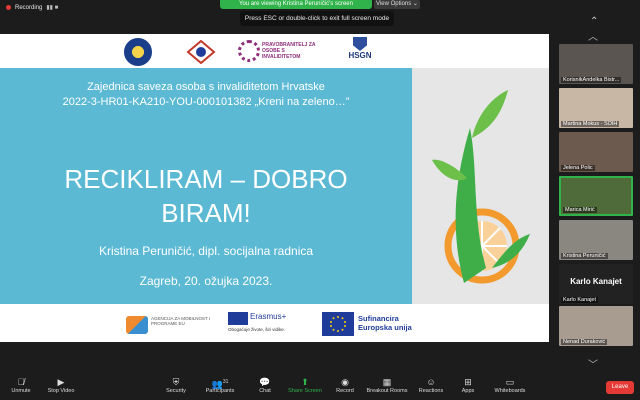 This screenshot has width=640, height=400. I want to click on participant-tile-active-speaker: Marica Mirić, so click(596, 196).